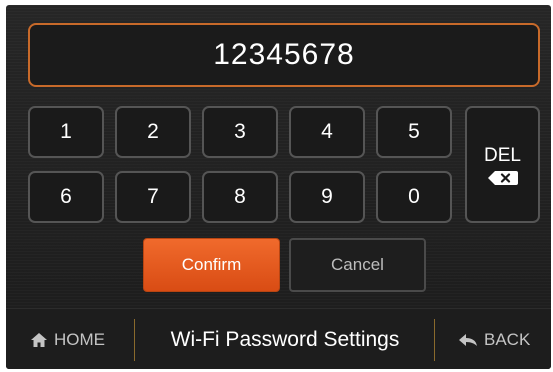 This screenshot has width=553, height=372. Describe the element at coordinates (134, 340) in the screenshot. I see `divider-left` at that location.